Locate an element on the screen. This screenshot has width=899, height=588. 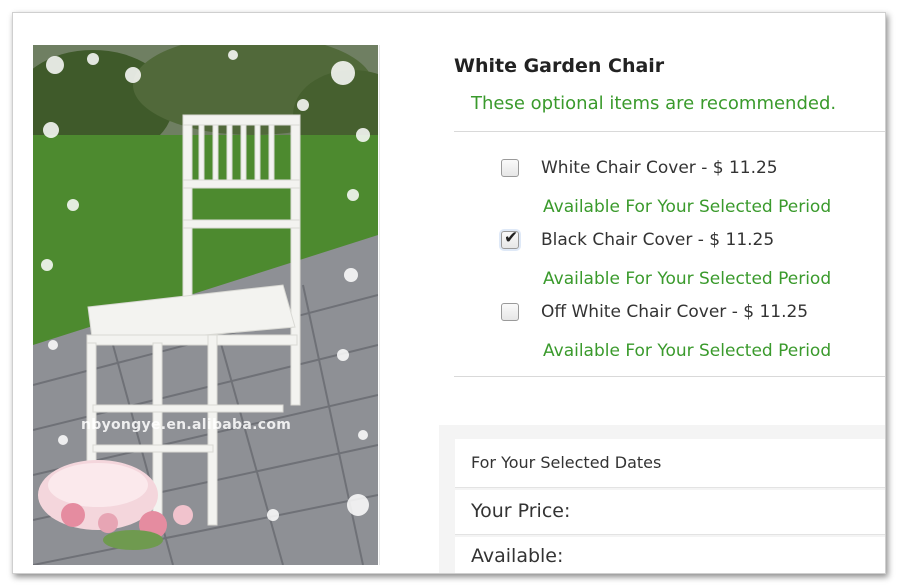
divider-bottom is located at coordinates (669, 376).